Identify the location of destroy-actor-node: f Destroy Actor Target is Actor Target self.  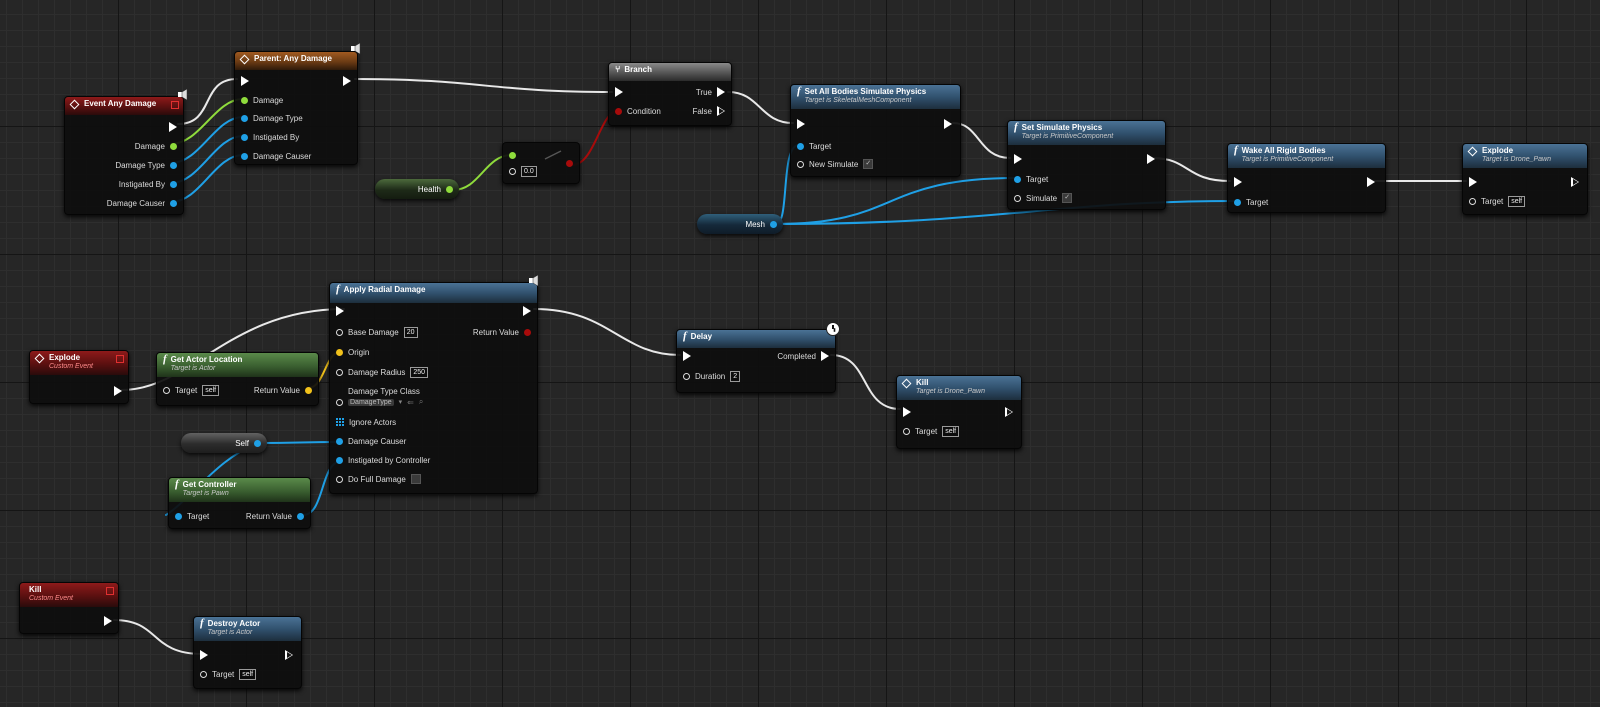
(247, 652).